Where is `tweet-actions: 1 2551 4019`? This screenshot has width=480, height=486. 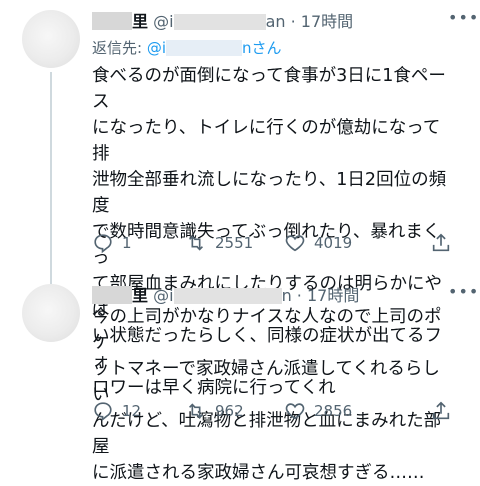
tweet-actions: 1 2551 4019 is located at coordinates (282, 245).